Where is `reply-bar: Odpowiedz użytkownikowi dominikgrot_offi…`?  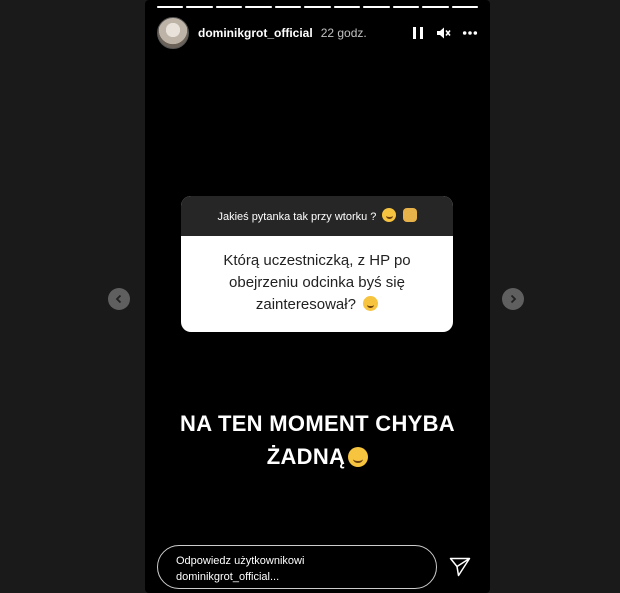 reply-bar: Odpowiedz użytkownikowi dominikgrot_offi… is located at coordinates (317, 567).